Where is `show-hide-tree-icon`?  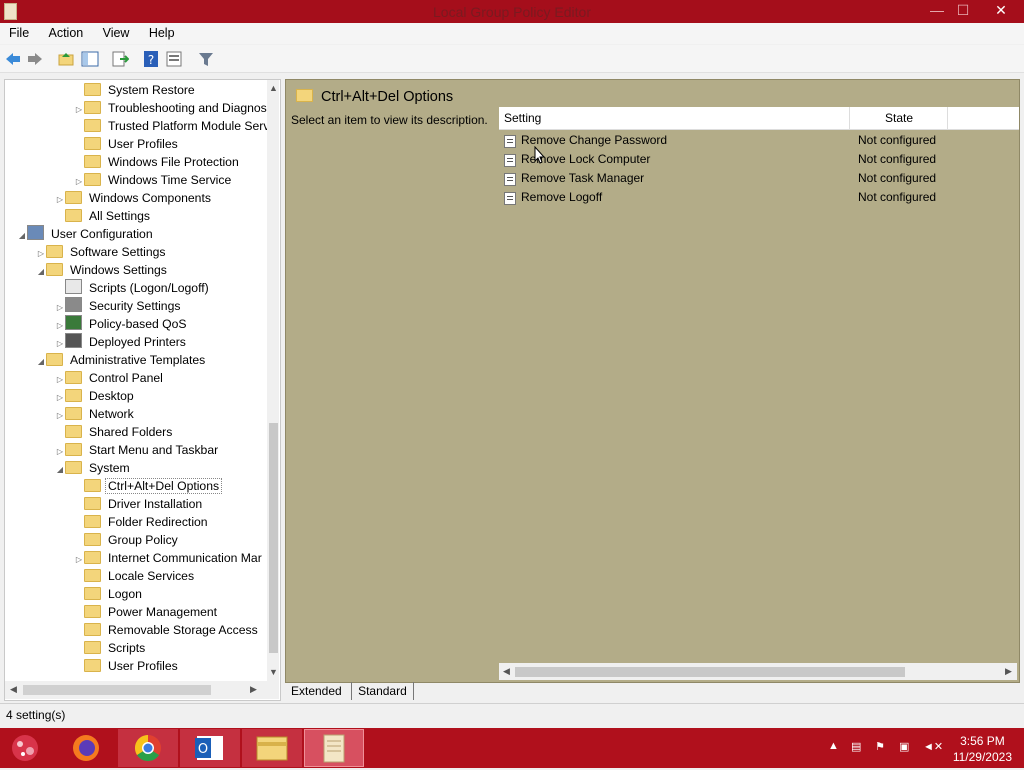 show-hide-tree-icon is located at coordinates (90, 59).